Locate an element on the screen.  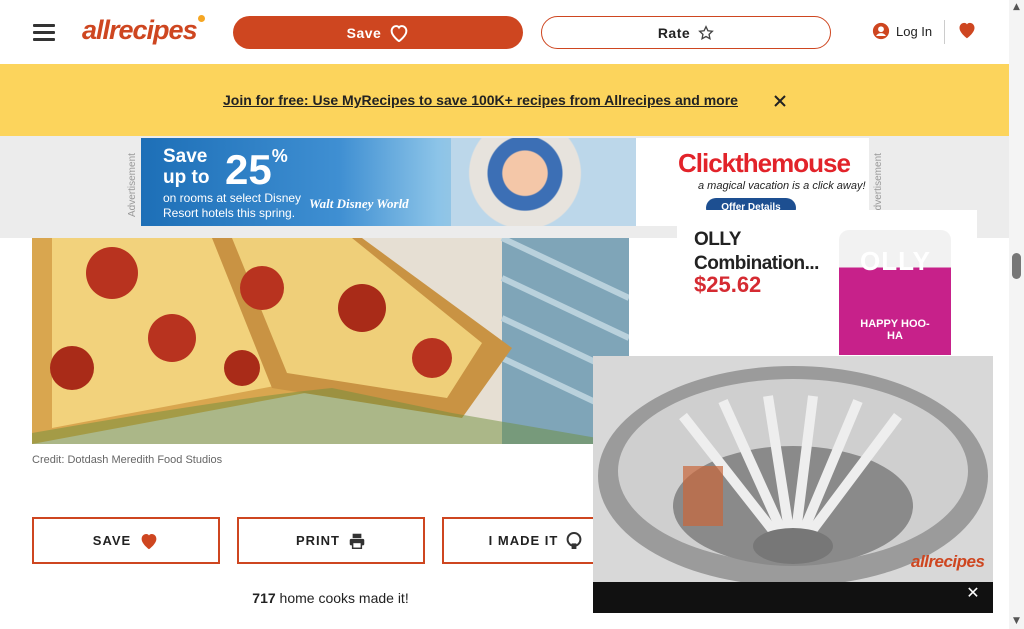
image-credit: Credit: Dotdash Meredith Food Studios is located at coordinates (127, 460).